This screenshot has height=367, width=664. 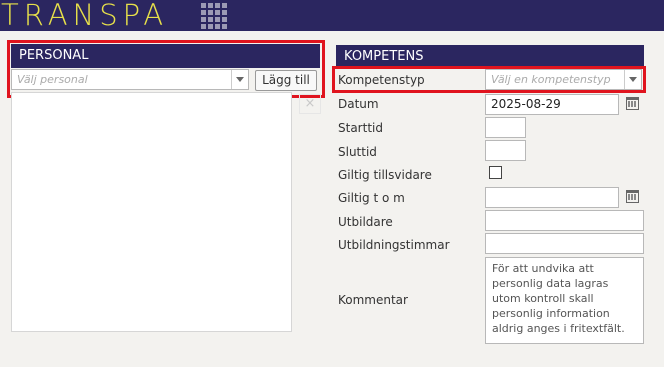 What do you see at coordinates (365, 222) in the screenshot?
I see `utbildare-label: Utbildare` at bounding box center [365, 222].